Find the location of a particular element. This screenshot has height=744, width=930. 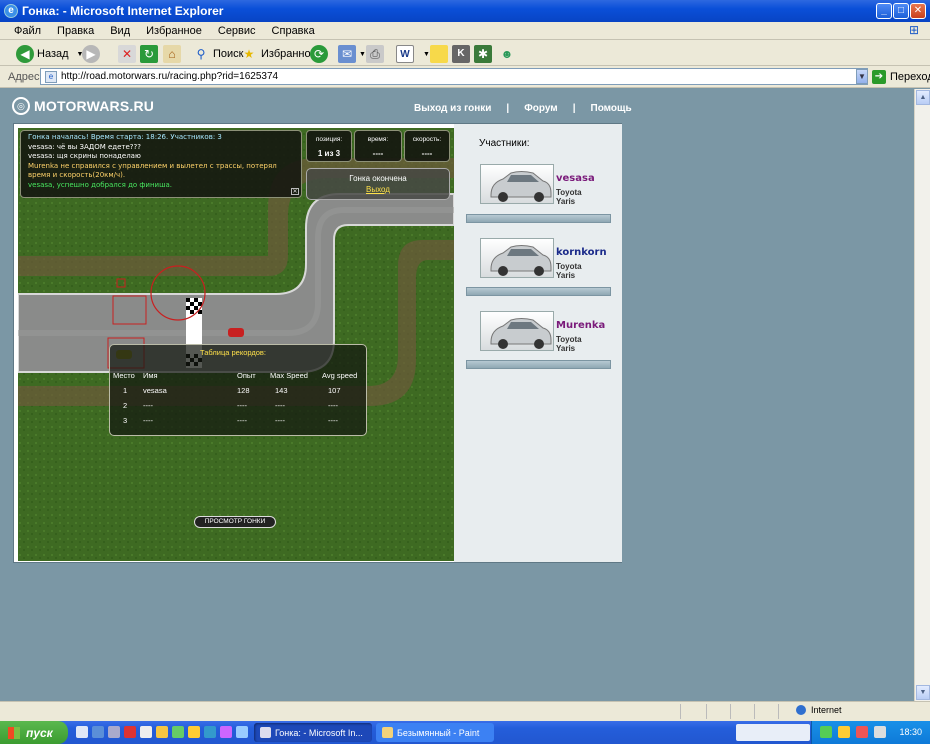

menu-help: Справка is located at coordinates (293, 31).